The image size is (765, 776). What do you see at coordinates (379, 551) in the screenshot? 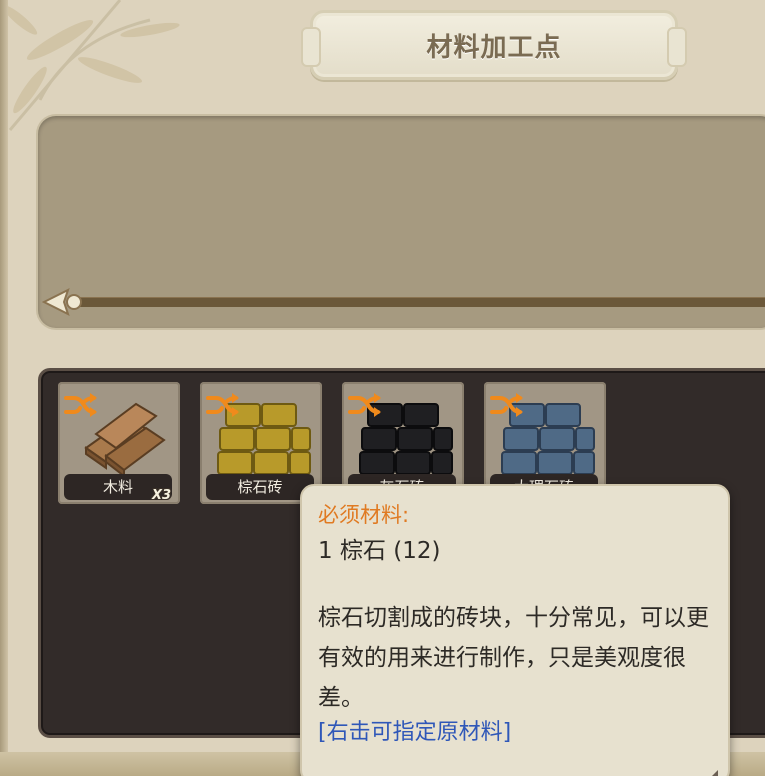
I see `tooltip-requirement: 1 棕石 (12)` at bounding box center [379, 551].